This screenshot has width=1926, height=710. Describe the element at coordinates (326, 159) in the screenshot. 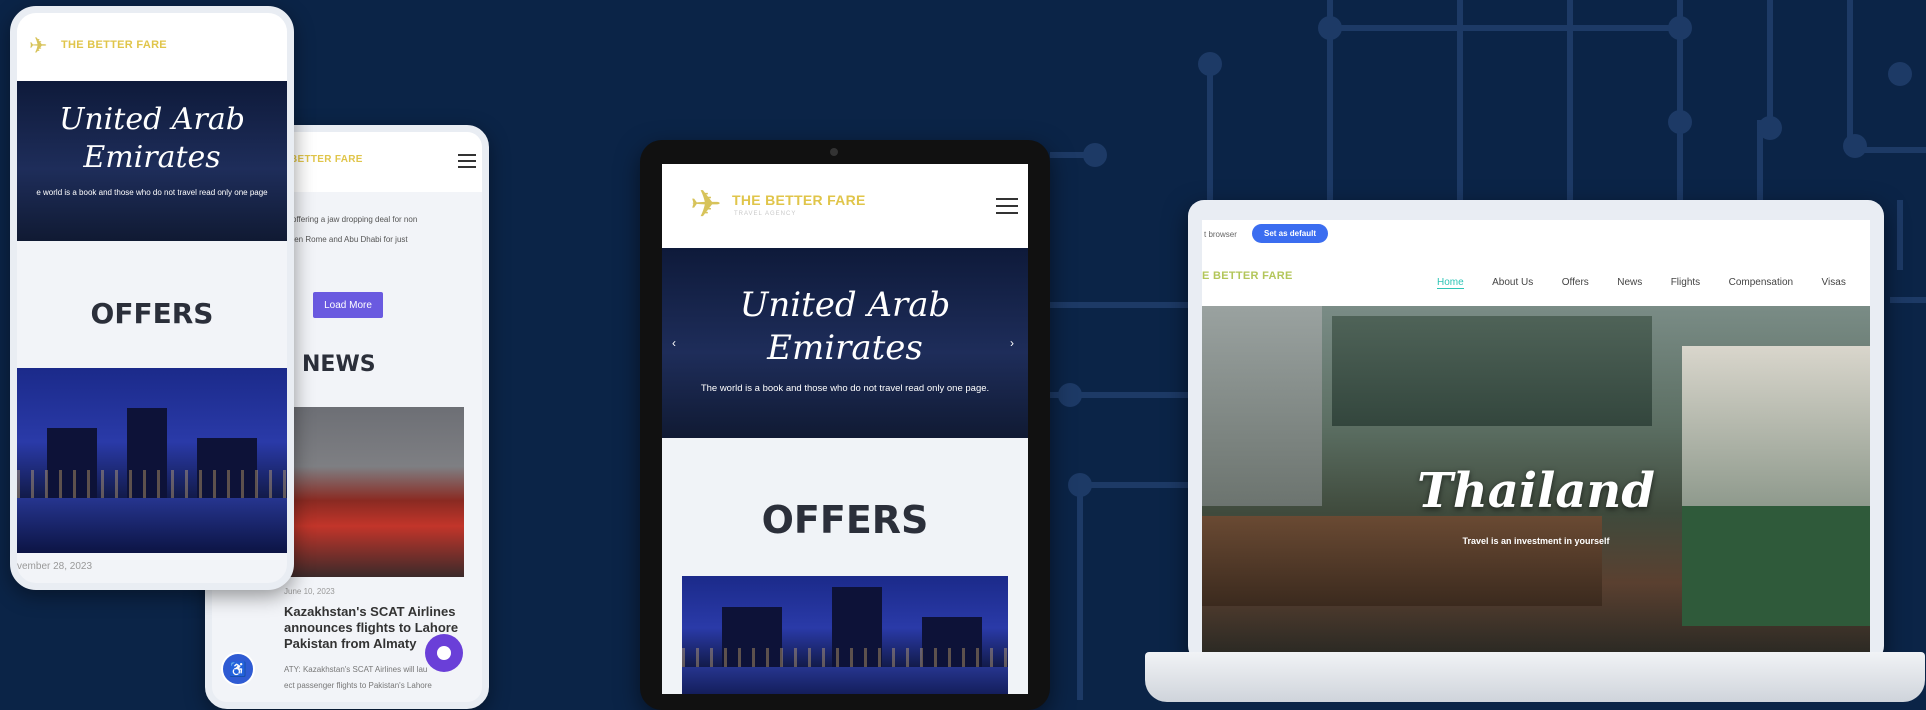

I see `brand-logo: BETTER FARE` at that location.